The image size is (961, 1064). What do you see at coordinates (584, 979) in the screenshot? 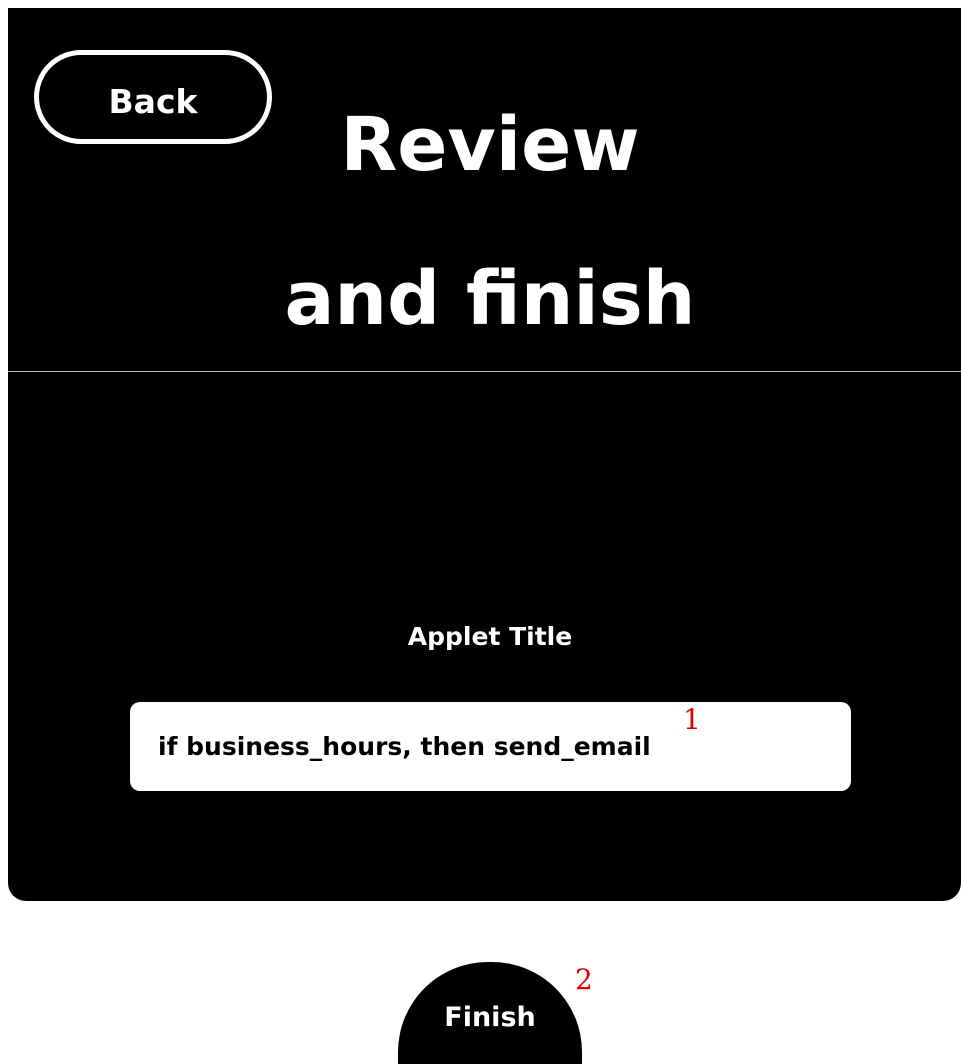
I see `marker-2: 2` at bounding box center [584, 979].